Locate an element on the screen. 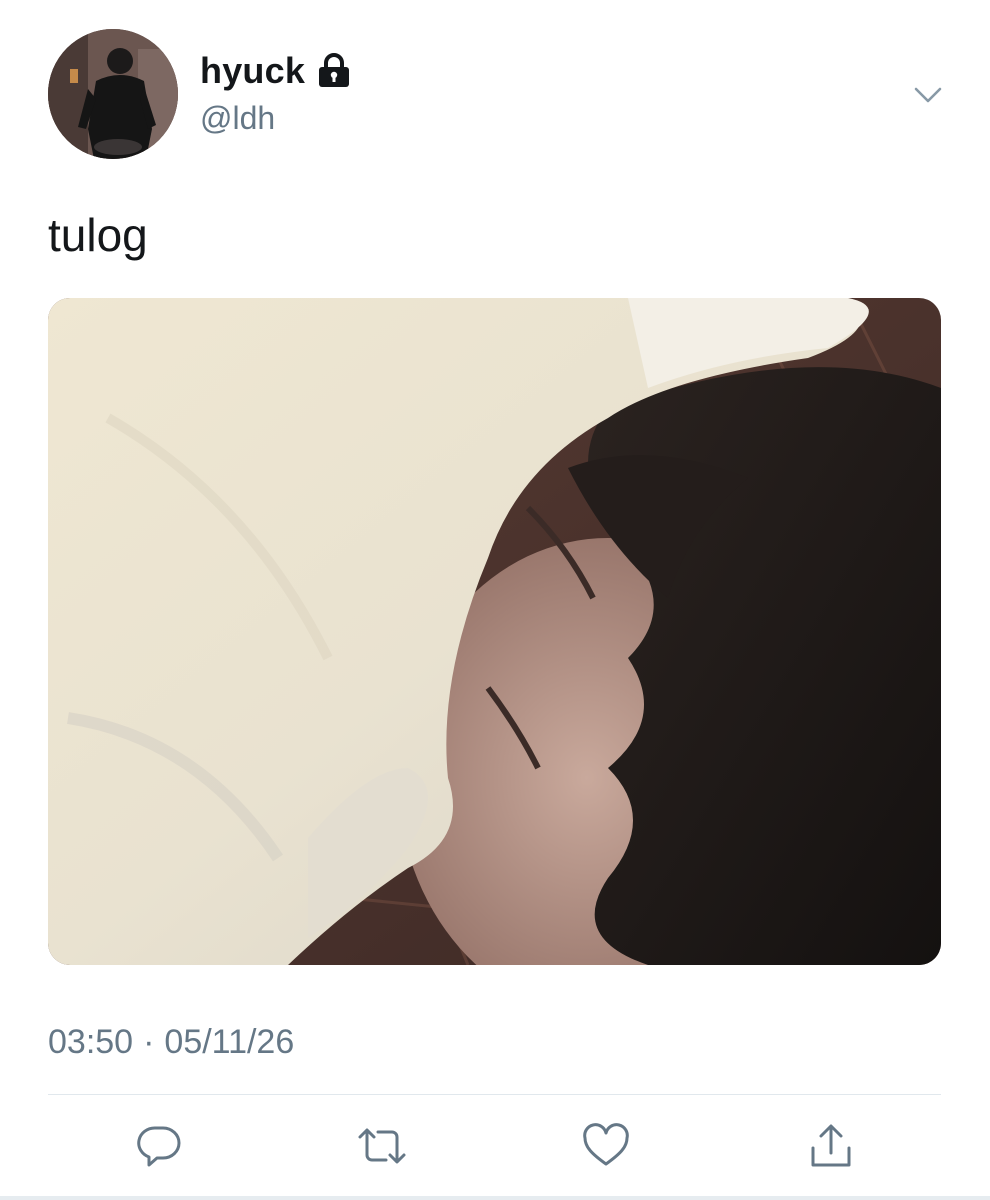 Image resolution: width=990 pixels, height=1200 pixels. avatar is located at coordinates (113, 94).